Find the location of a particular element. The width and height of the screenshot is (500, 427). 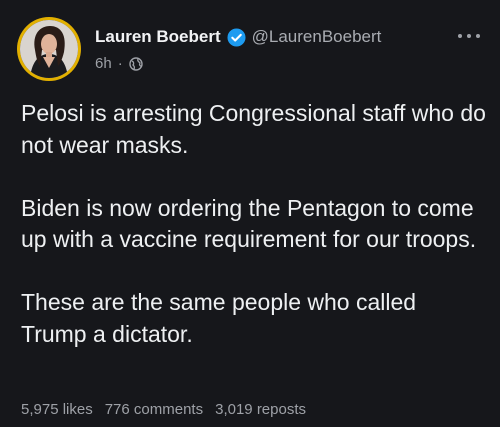

avatar-photo is located at coordinates (49, 49).